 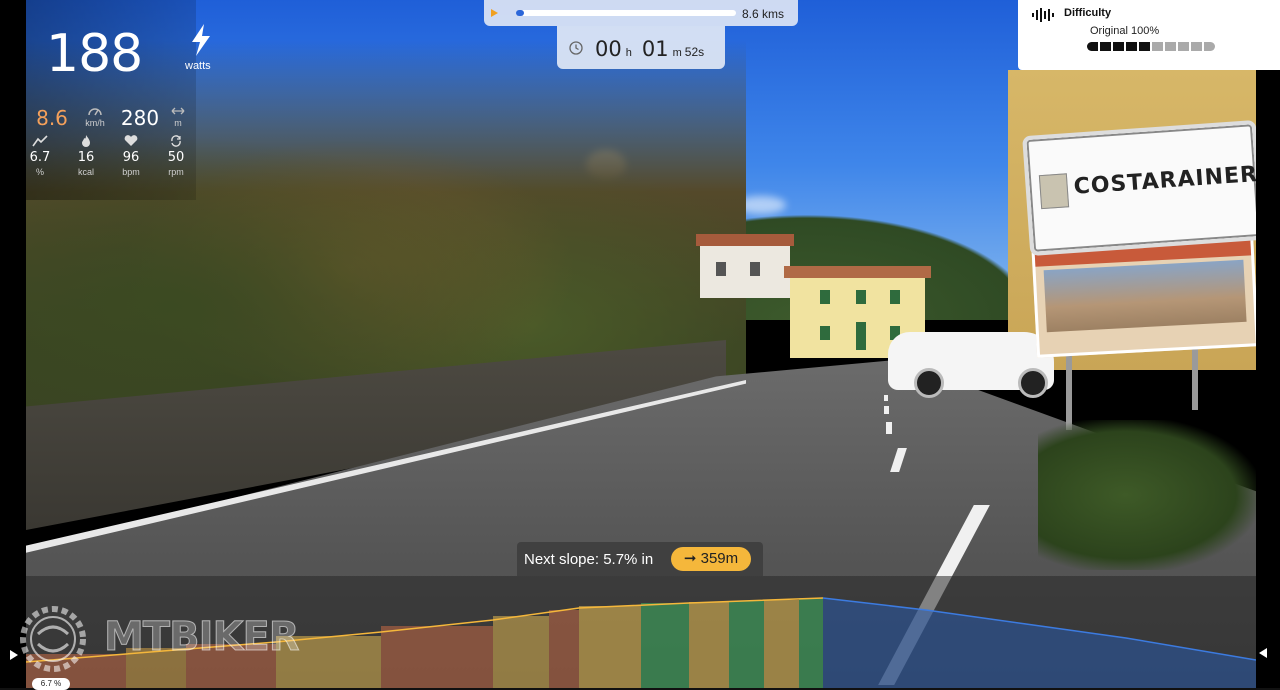 I want to click on route-progress-panel: 8.6 kms, so click(x=641, y=13).